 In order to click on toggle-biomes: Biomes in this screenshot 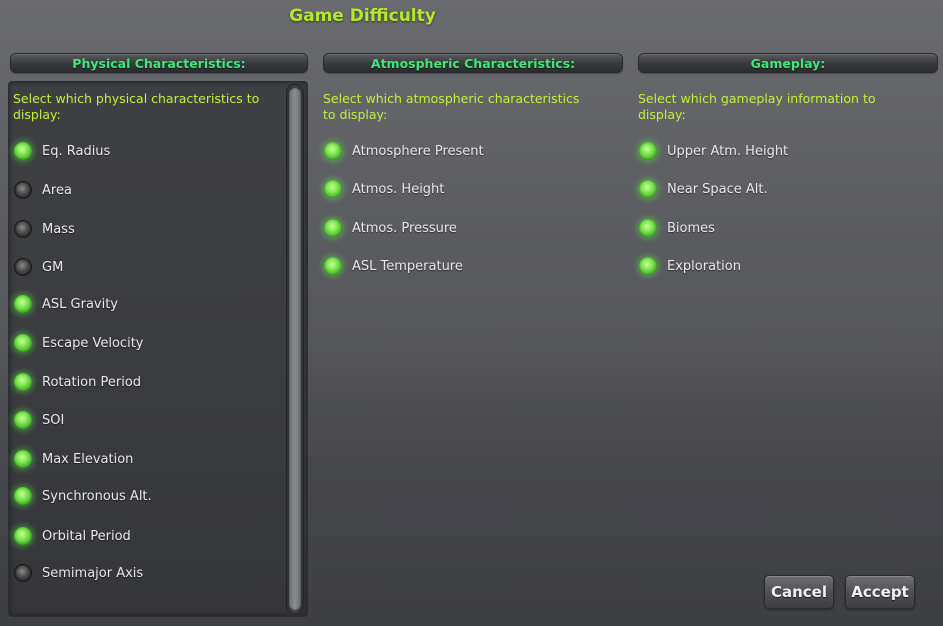, I will do `click(677, 228)`.